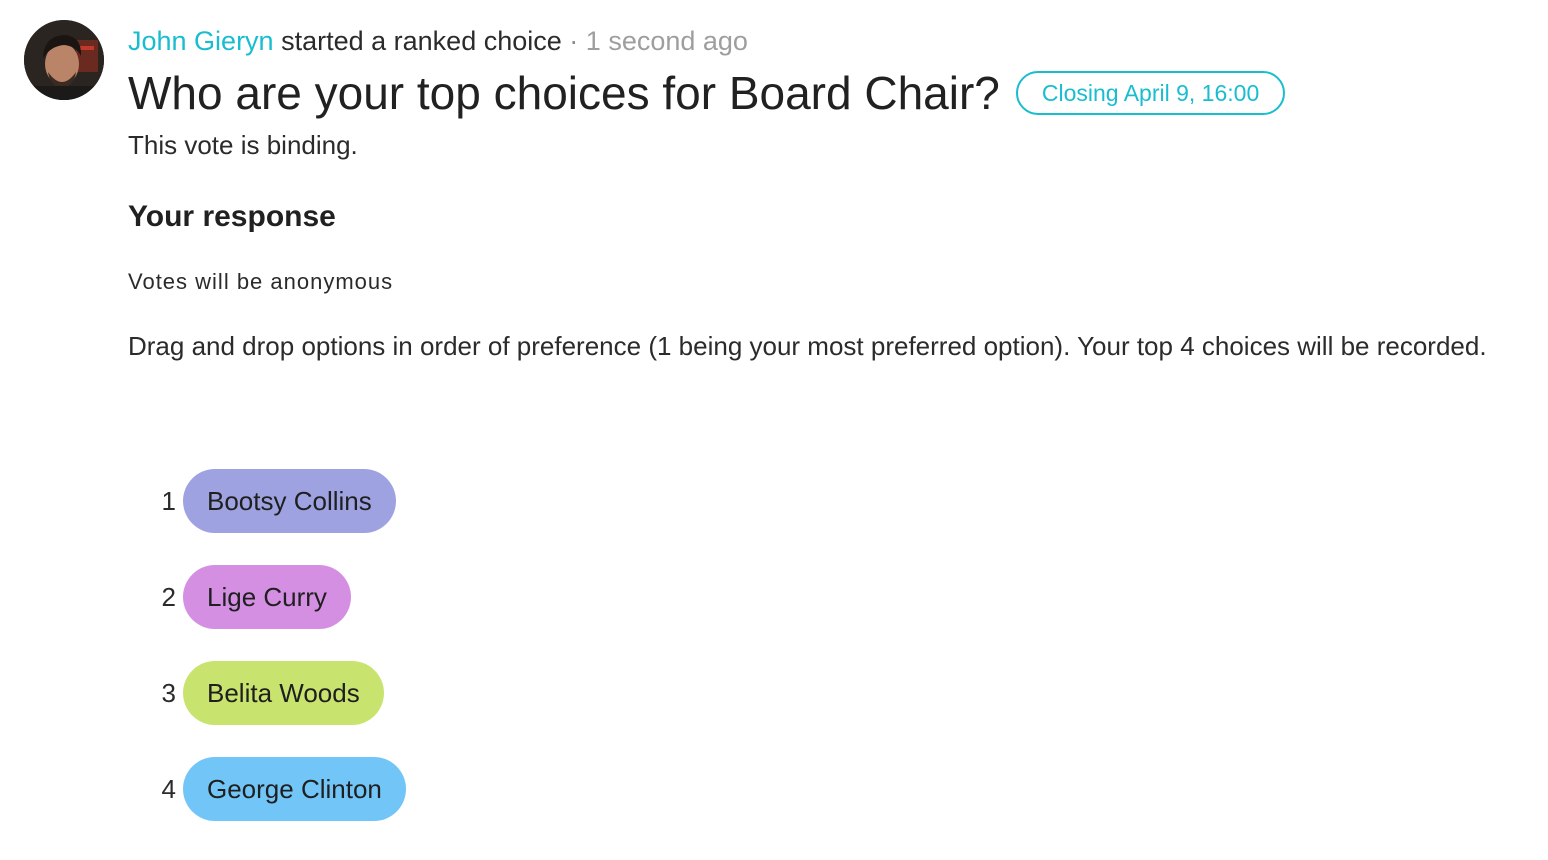  What do you see at coordinates (261, 281) in the screenshot?
I see `anonymity-note: Votes will be anonymous` at bounding box center [261, 281].